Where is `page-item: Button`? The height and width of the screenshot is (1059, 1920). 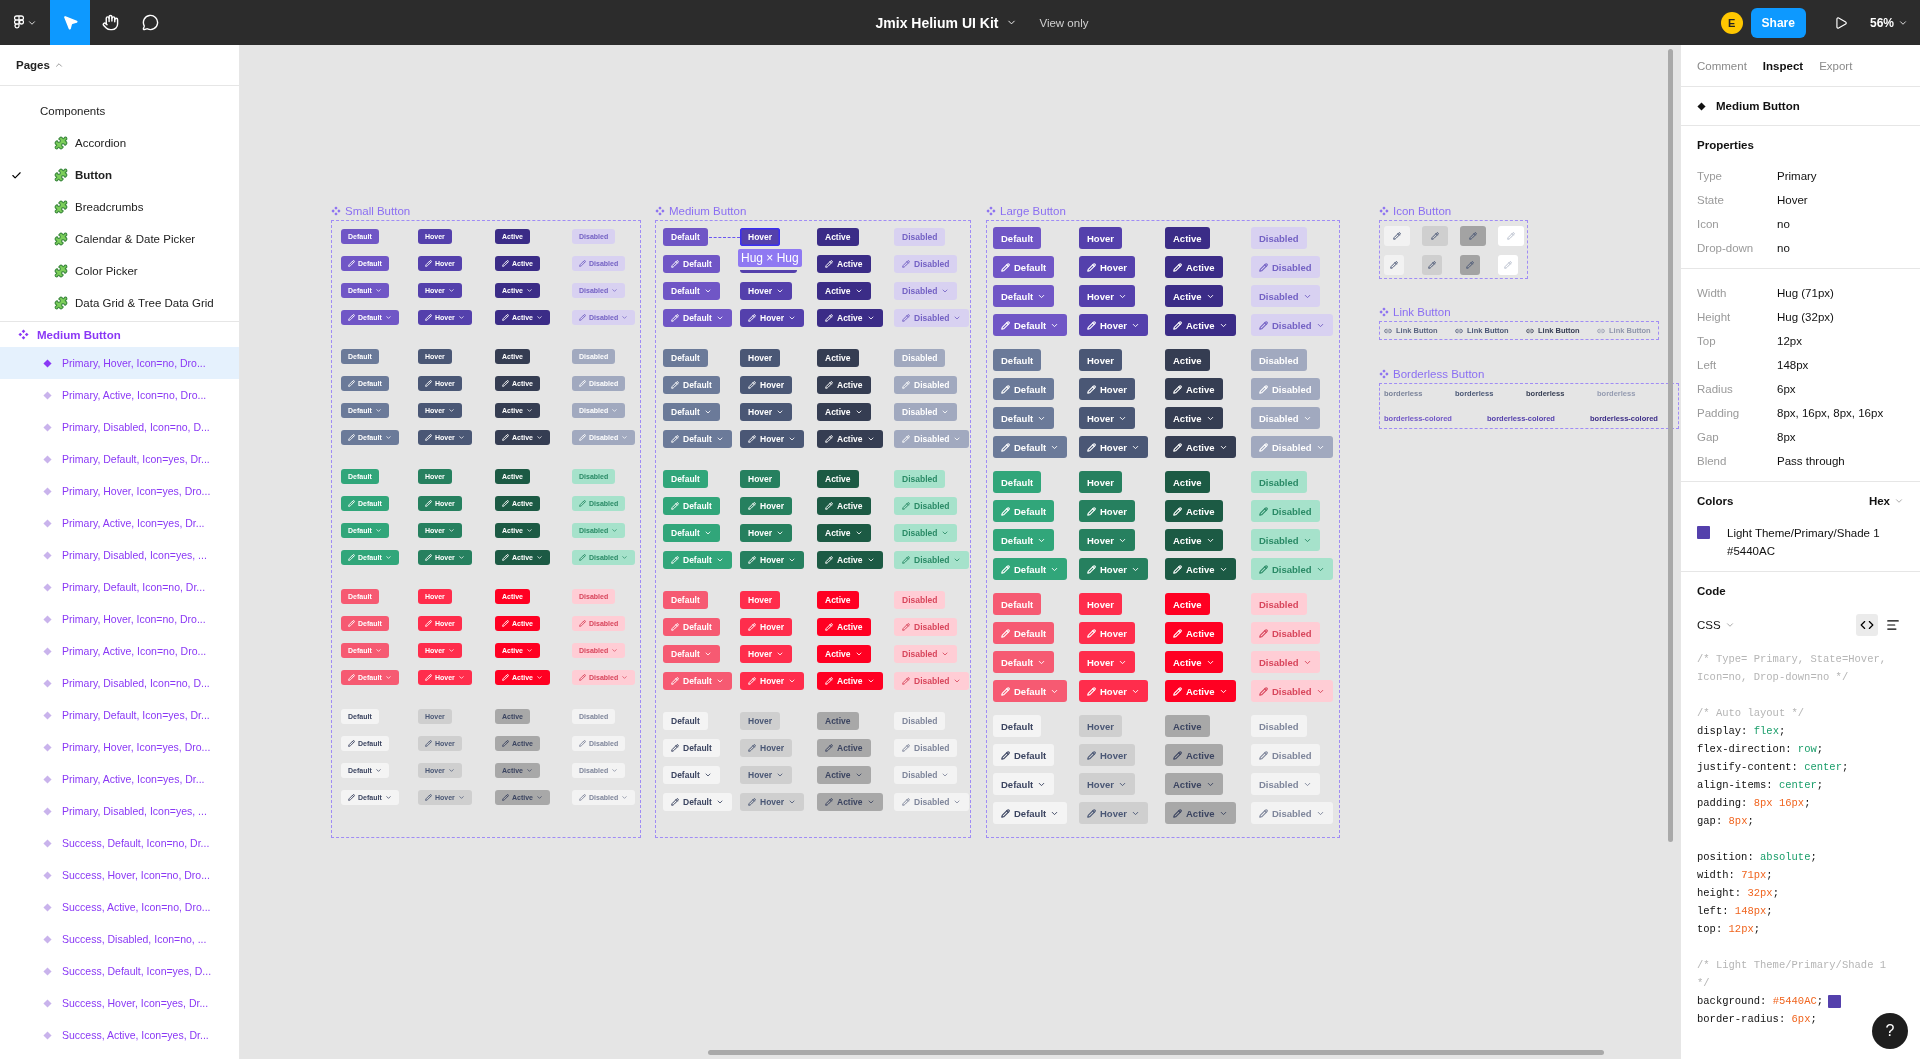 page-item: Button is located at coordinates (83, 175).